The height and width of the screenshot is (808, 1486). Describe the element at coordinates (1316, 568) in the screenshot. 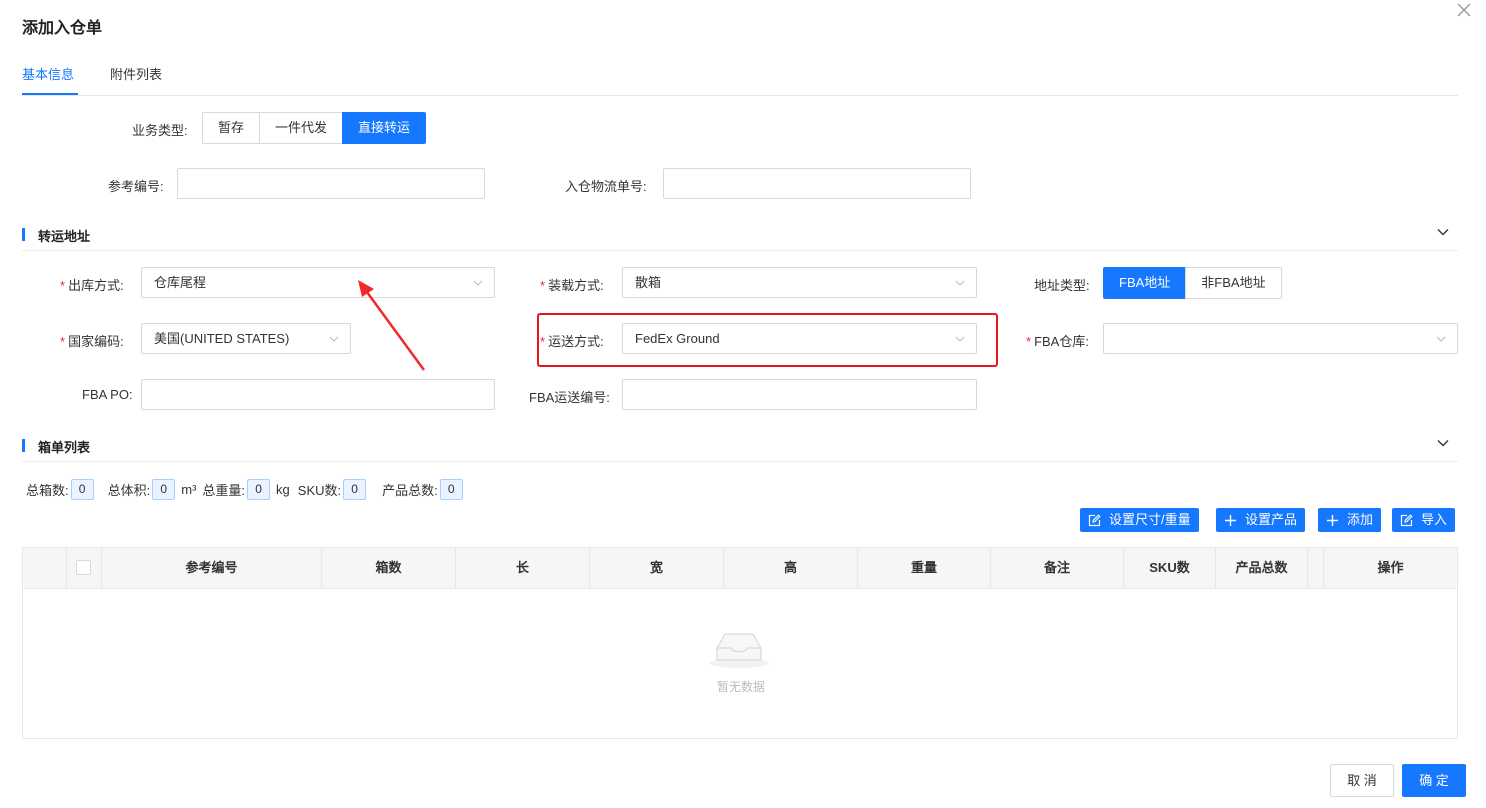

I see `table-header-spacer` at that location.